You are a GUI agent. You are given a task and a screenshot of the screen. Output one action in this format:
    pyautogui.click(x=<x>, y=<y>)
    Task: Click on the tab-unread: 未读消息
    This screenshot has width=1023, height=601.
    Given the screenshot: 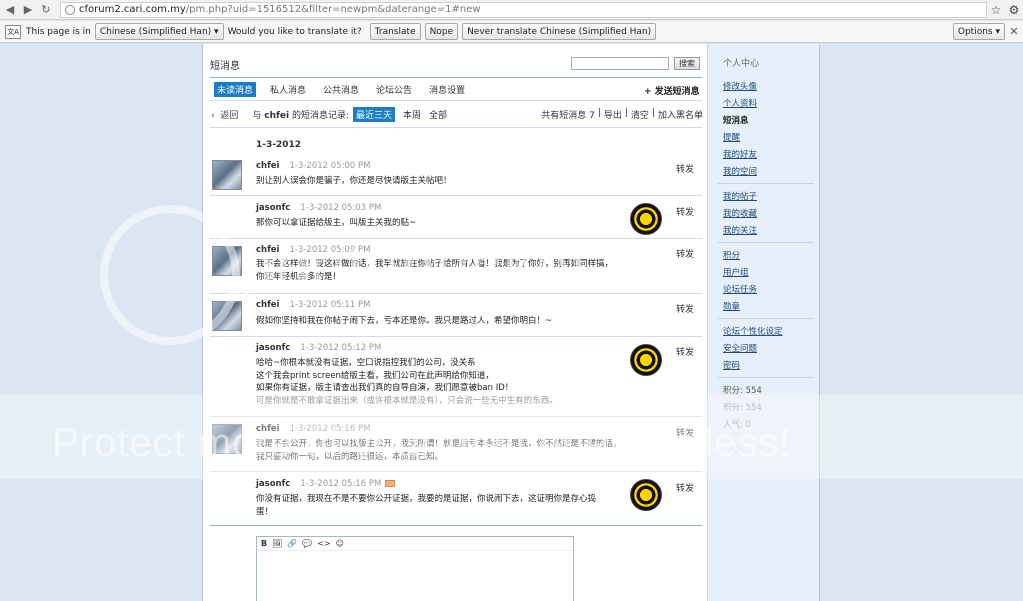 What is the action you would take?
    pyautogui.click(x=235, y=89)
    